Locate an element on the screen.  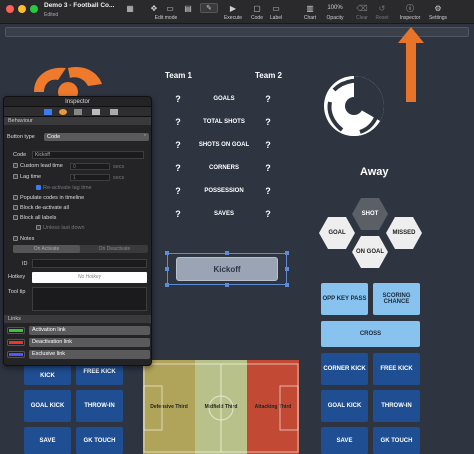
clear-label: Clear is located at coordinates (362, 18).